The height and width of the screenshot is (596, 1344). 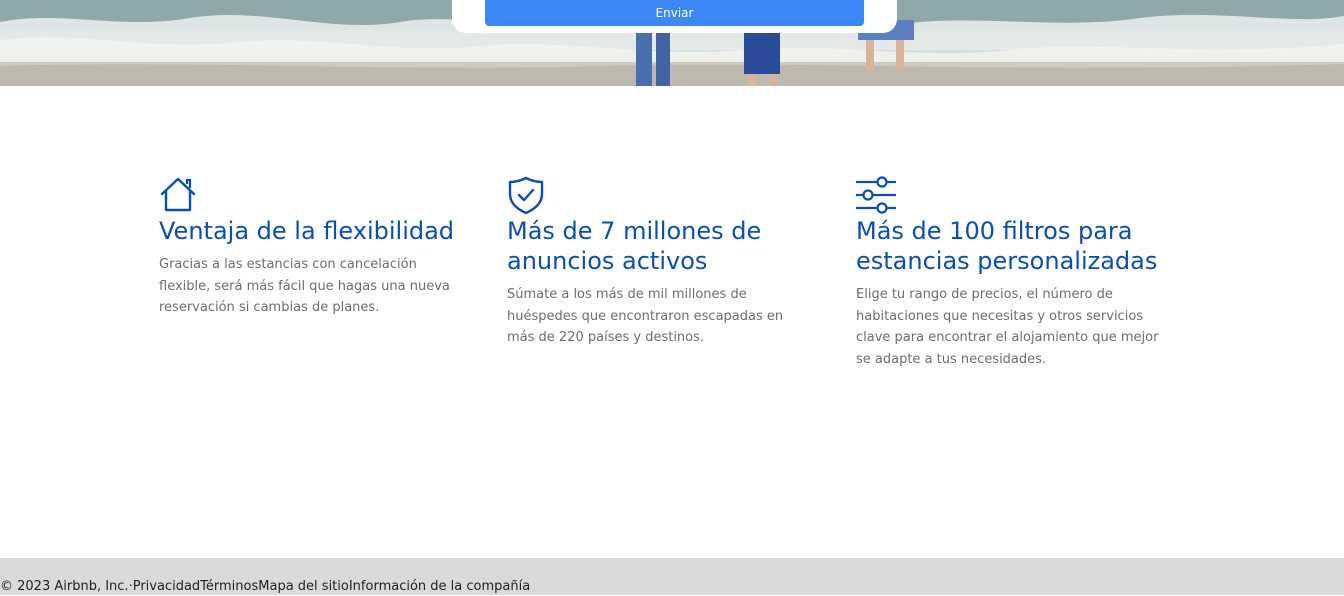 What do you see at coordinates (303, 587) in the screenshot?
I see `footer-link-sitemap: Mapa del sitio` at bounding box center [303, 587].